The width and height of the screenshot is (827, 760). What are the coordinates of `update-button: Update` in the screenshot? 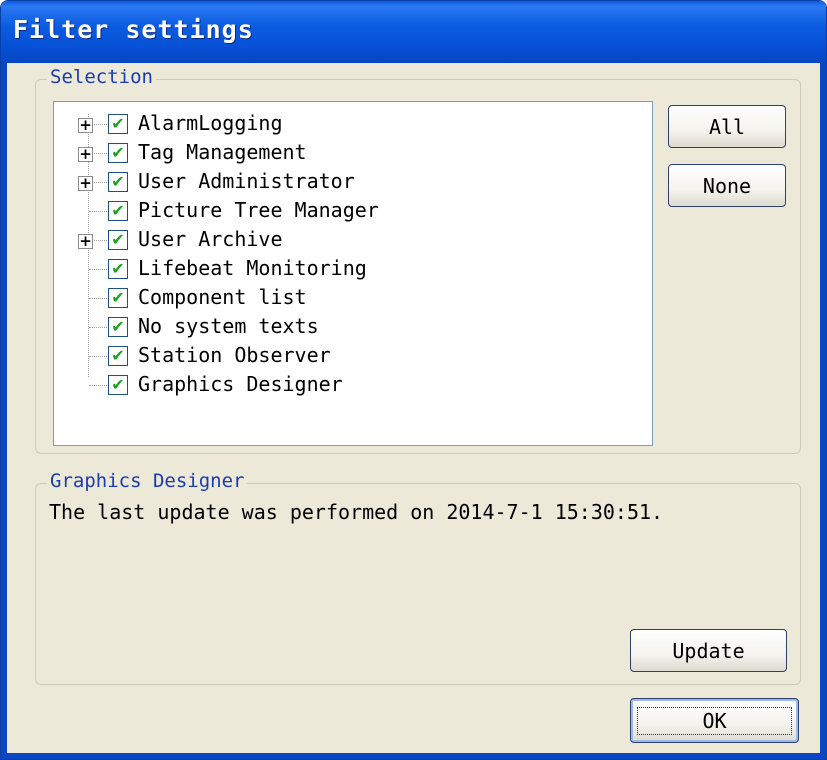 It's located at (708, 650).